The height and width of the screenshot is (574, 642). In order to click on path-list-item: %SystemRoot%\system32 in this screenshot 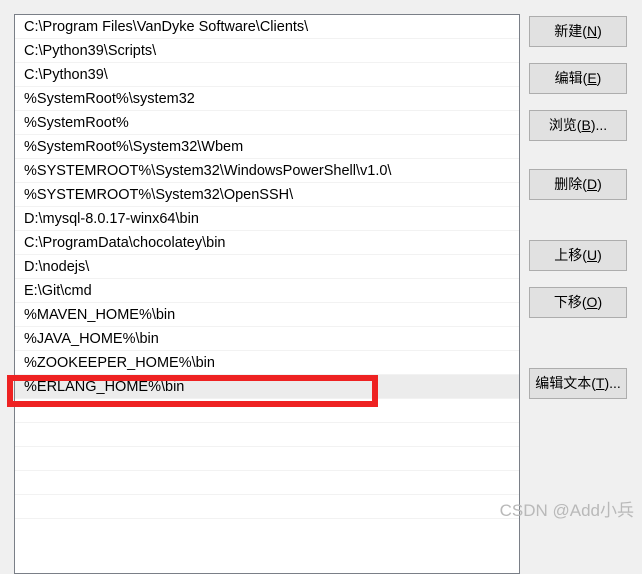, I will do `click(267, 99)`.